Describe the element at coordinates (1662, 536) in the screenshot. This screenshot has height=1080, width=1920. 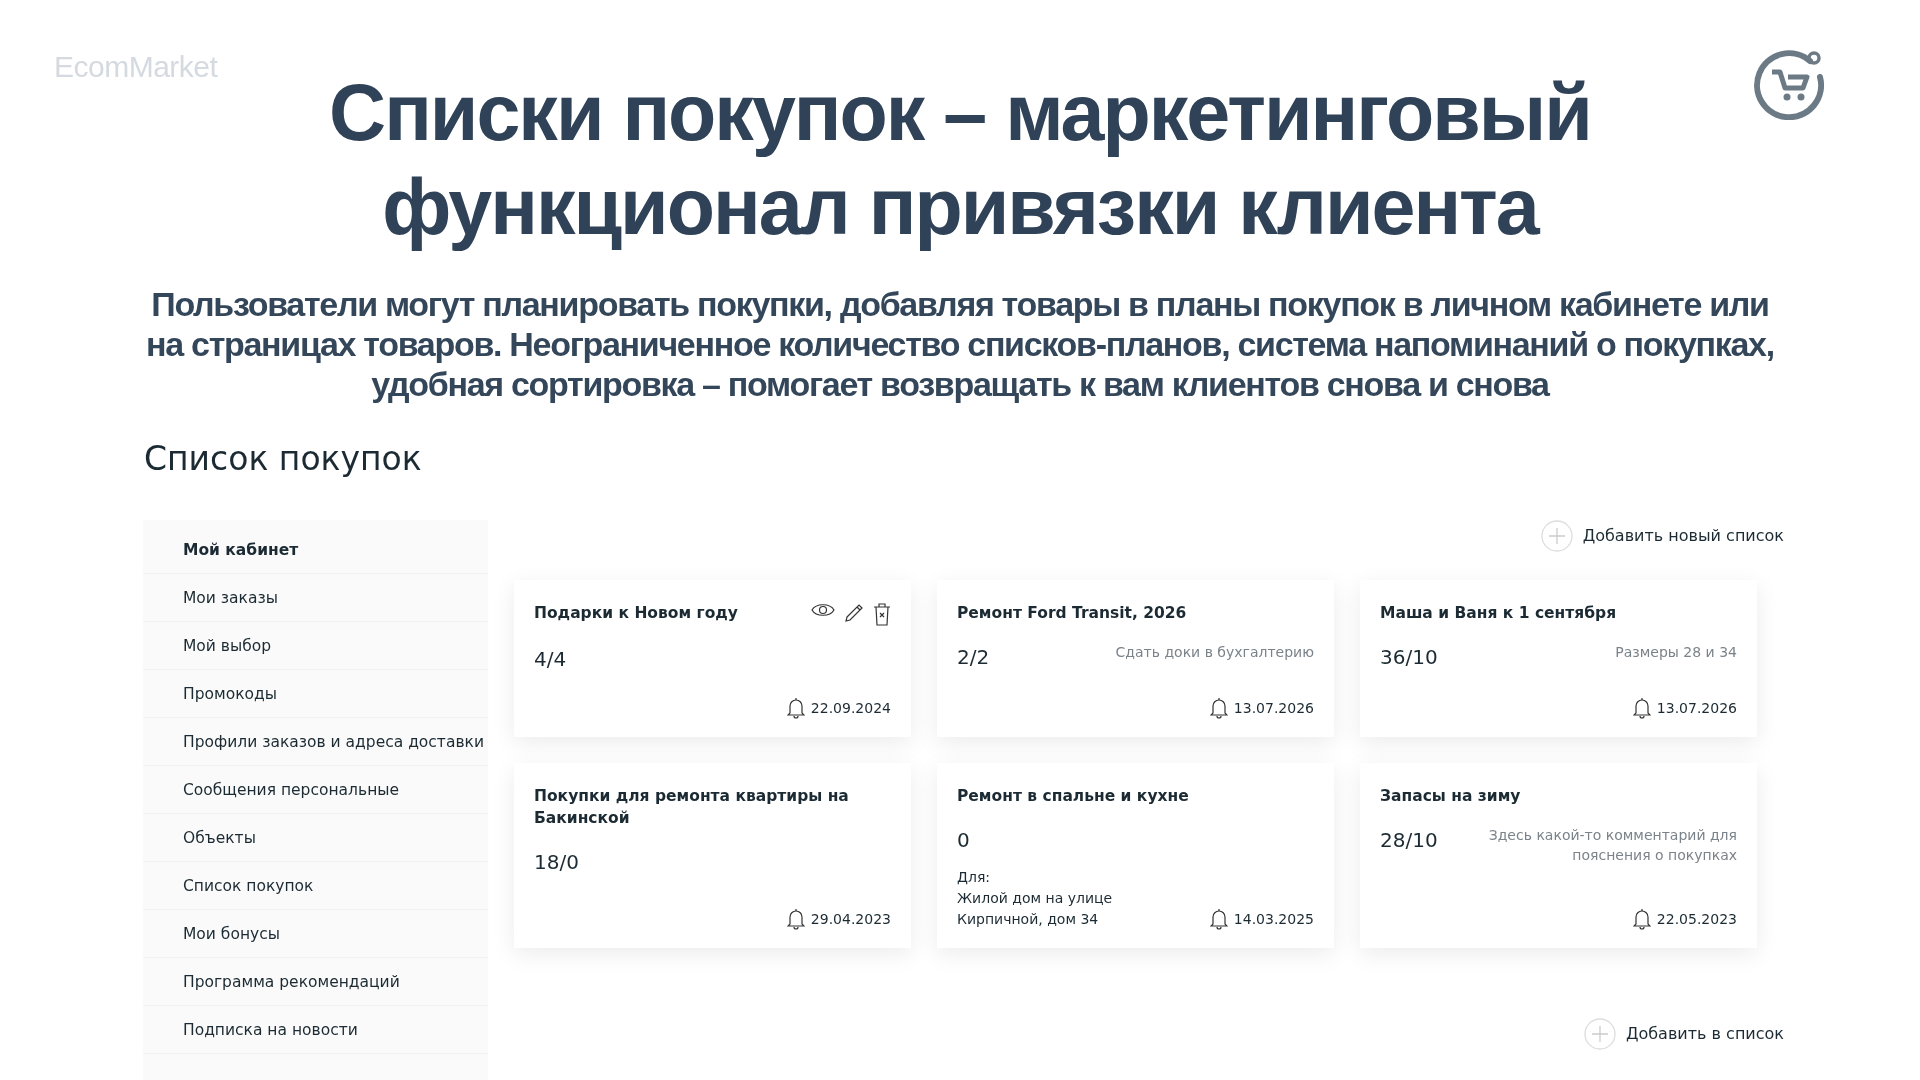
I see `add-list-button: Добавить новый список` at that location.